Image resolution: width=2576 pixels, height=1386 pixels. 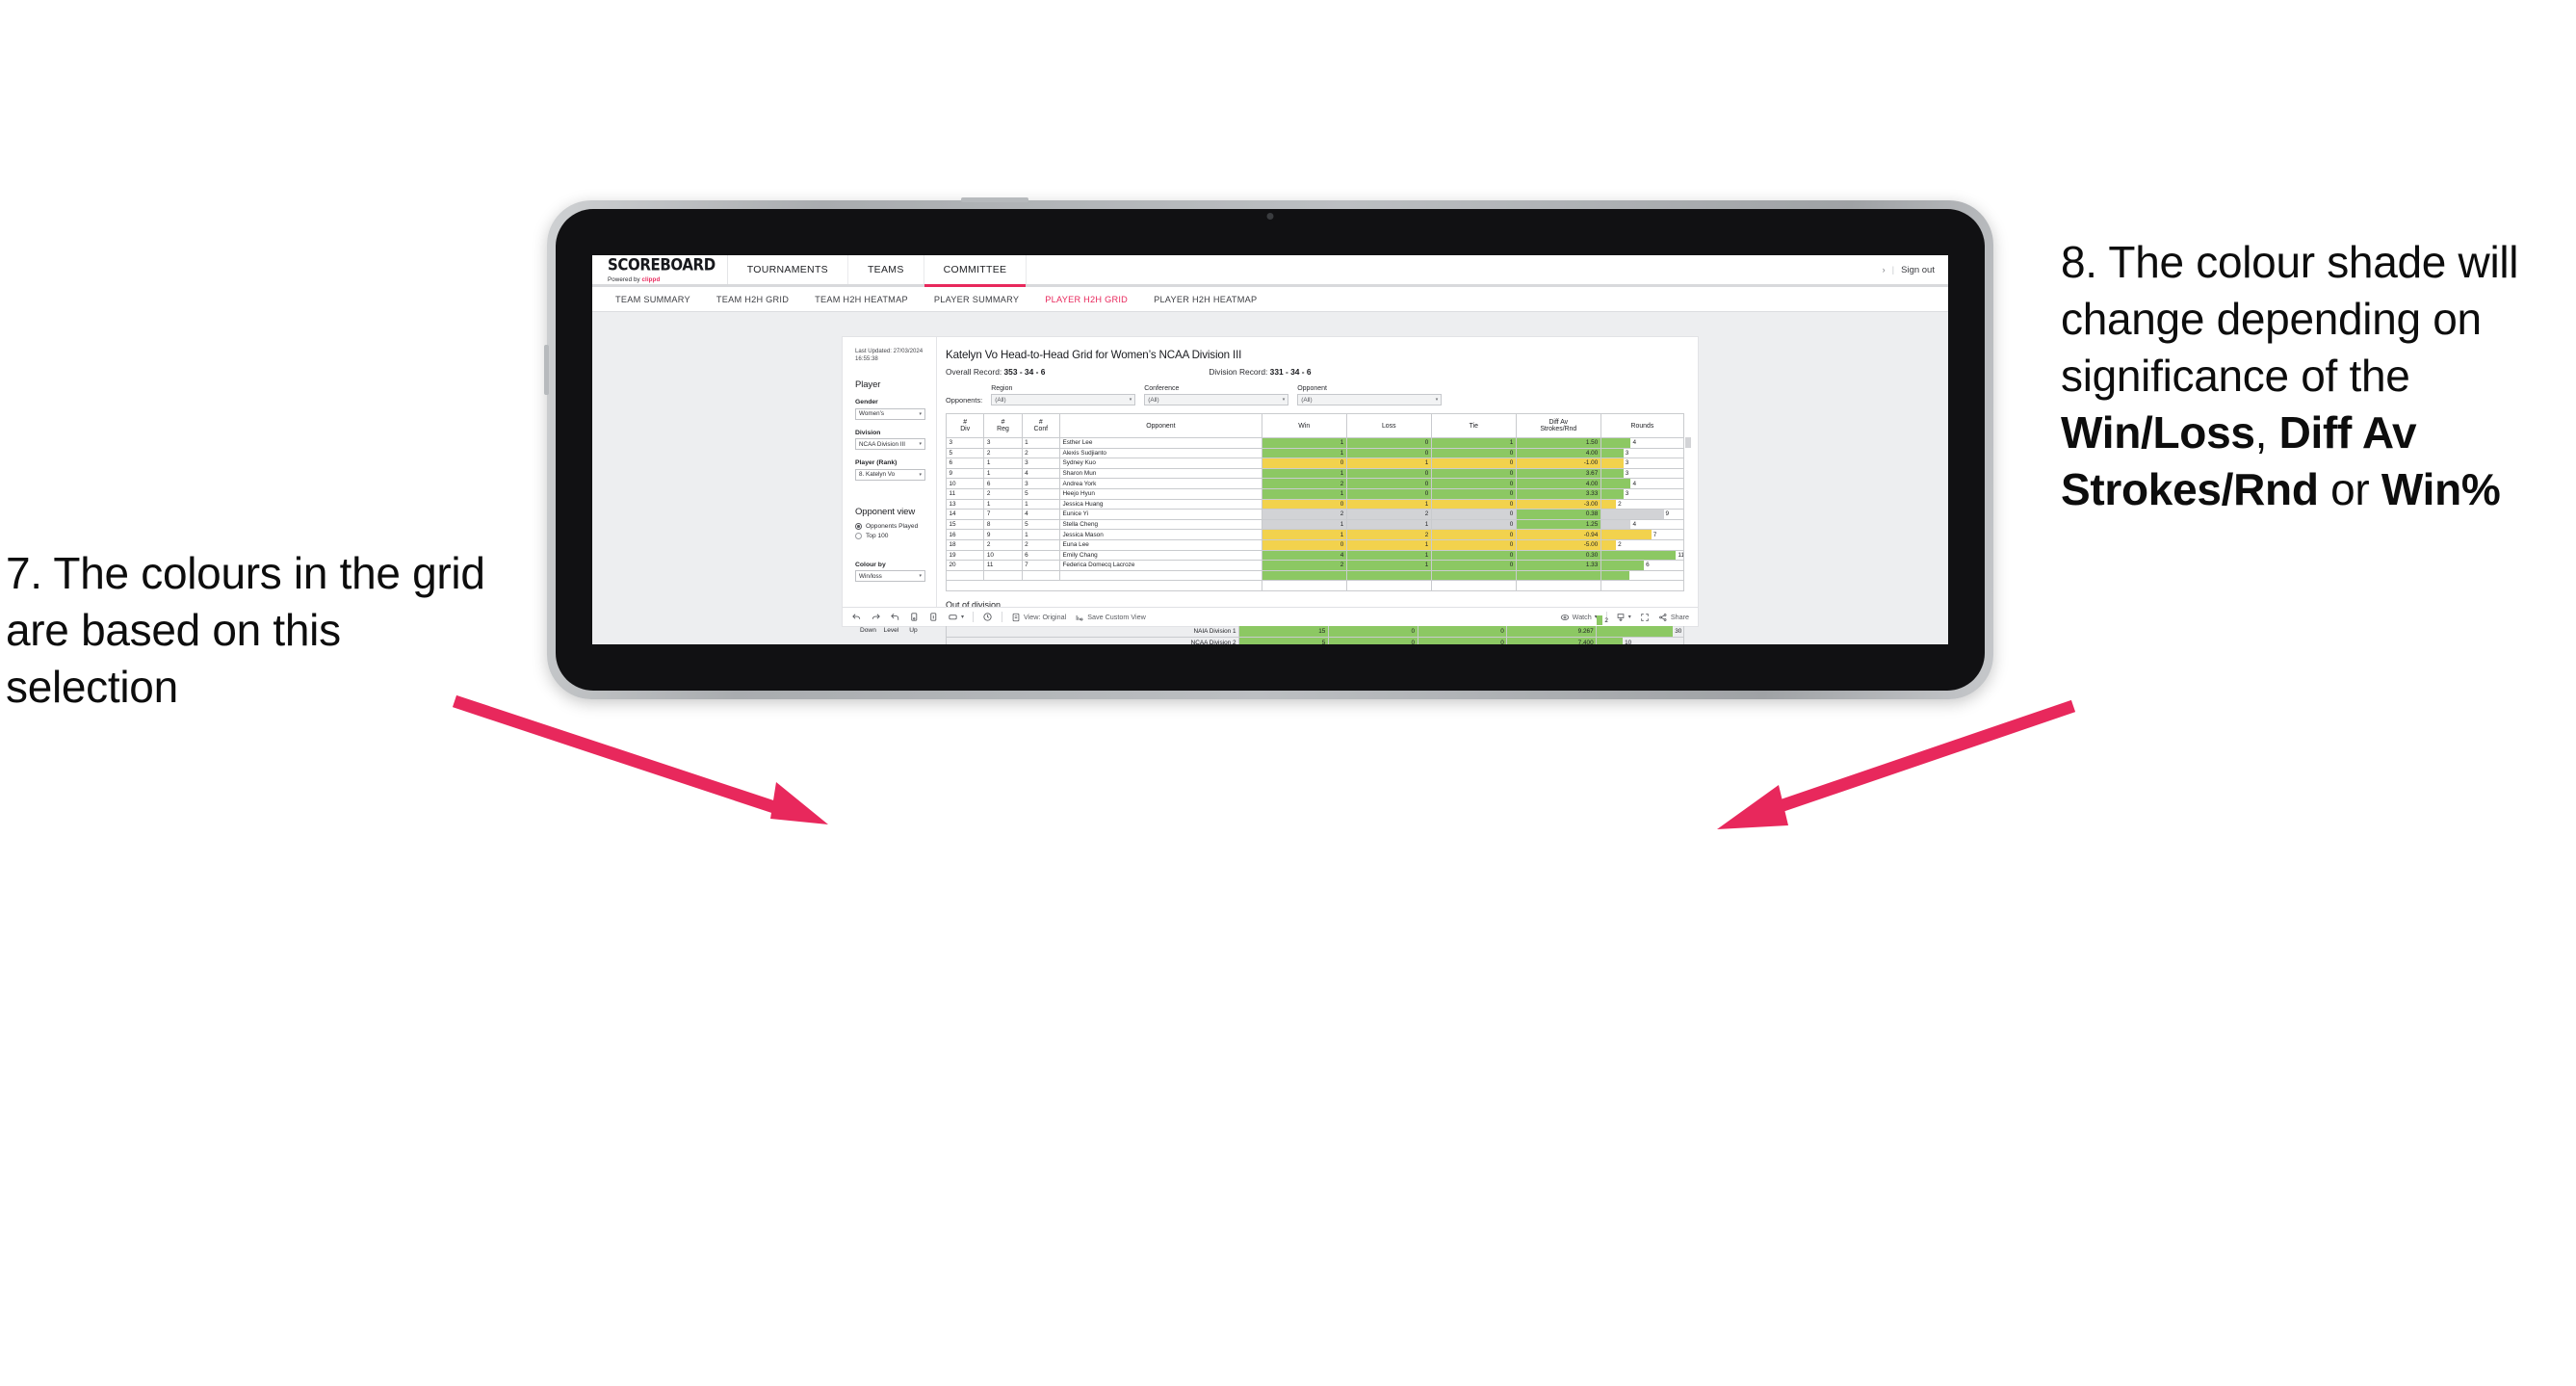 What do you see at coordinates (1315, 514) in the screenshot?
I see `table-row: 14 7 4 Eunice Yi 2 2 0 0.38 9` at bounding box center [1315, 514].